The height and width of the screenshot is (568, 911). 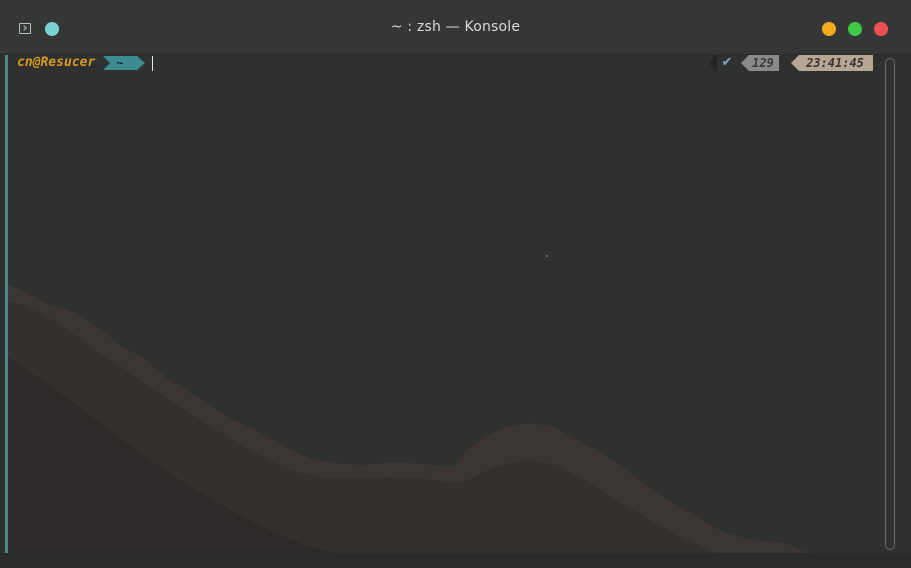 I want to click on prompt-directory-segment: ~, so click(x=124, y=63).